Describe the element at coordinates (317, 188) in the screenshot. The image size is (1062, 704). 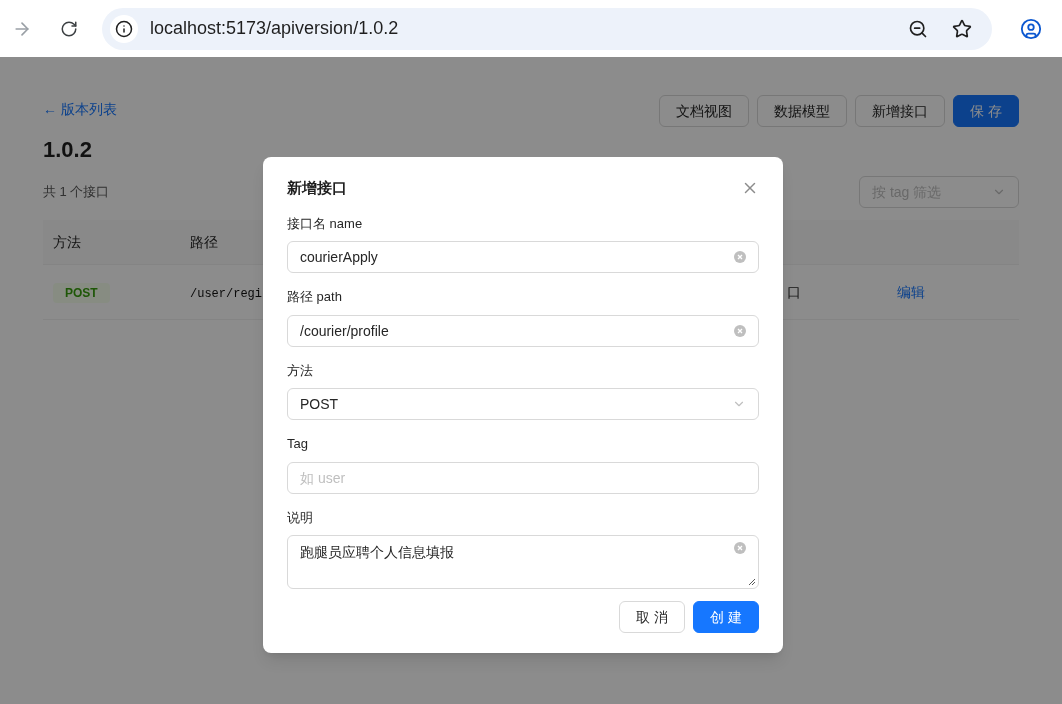
I see `dialog-title: 新增接口` at that location.